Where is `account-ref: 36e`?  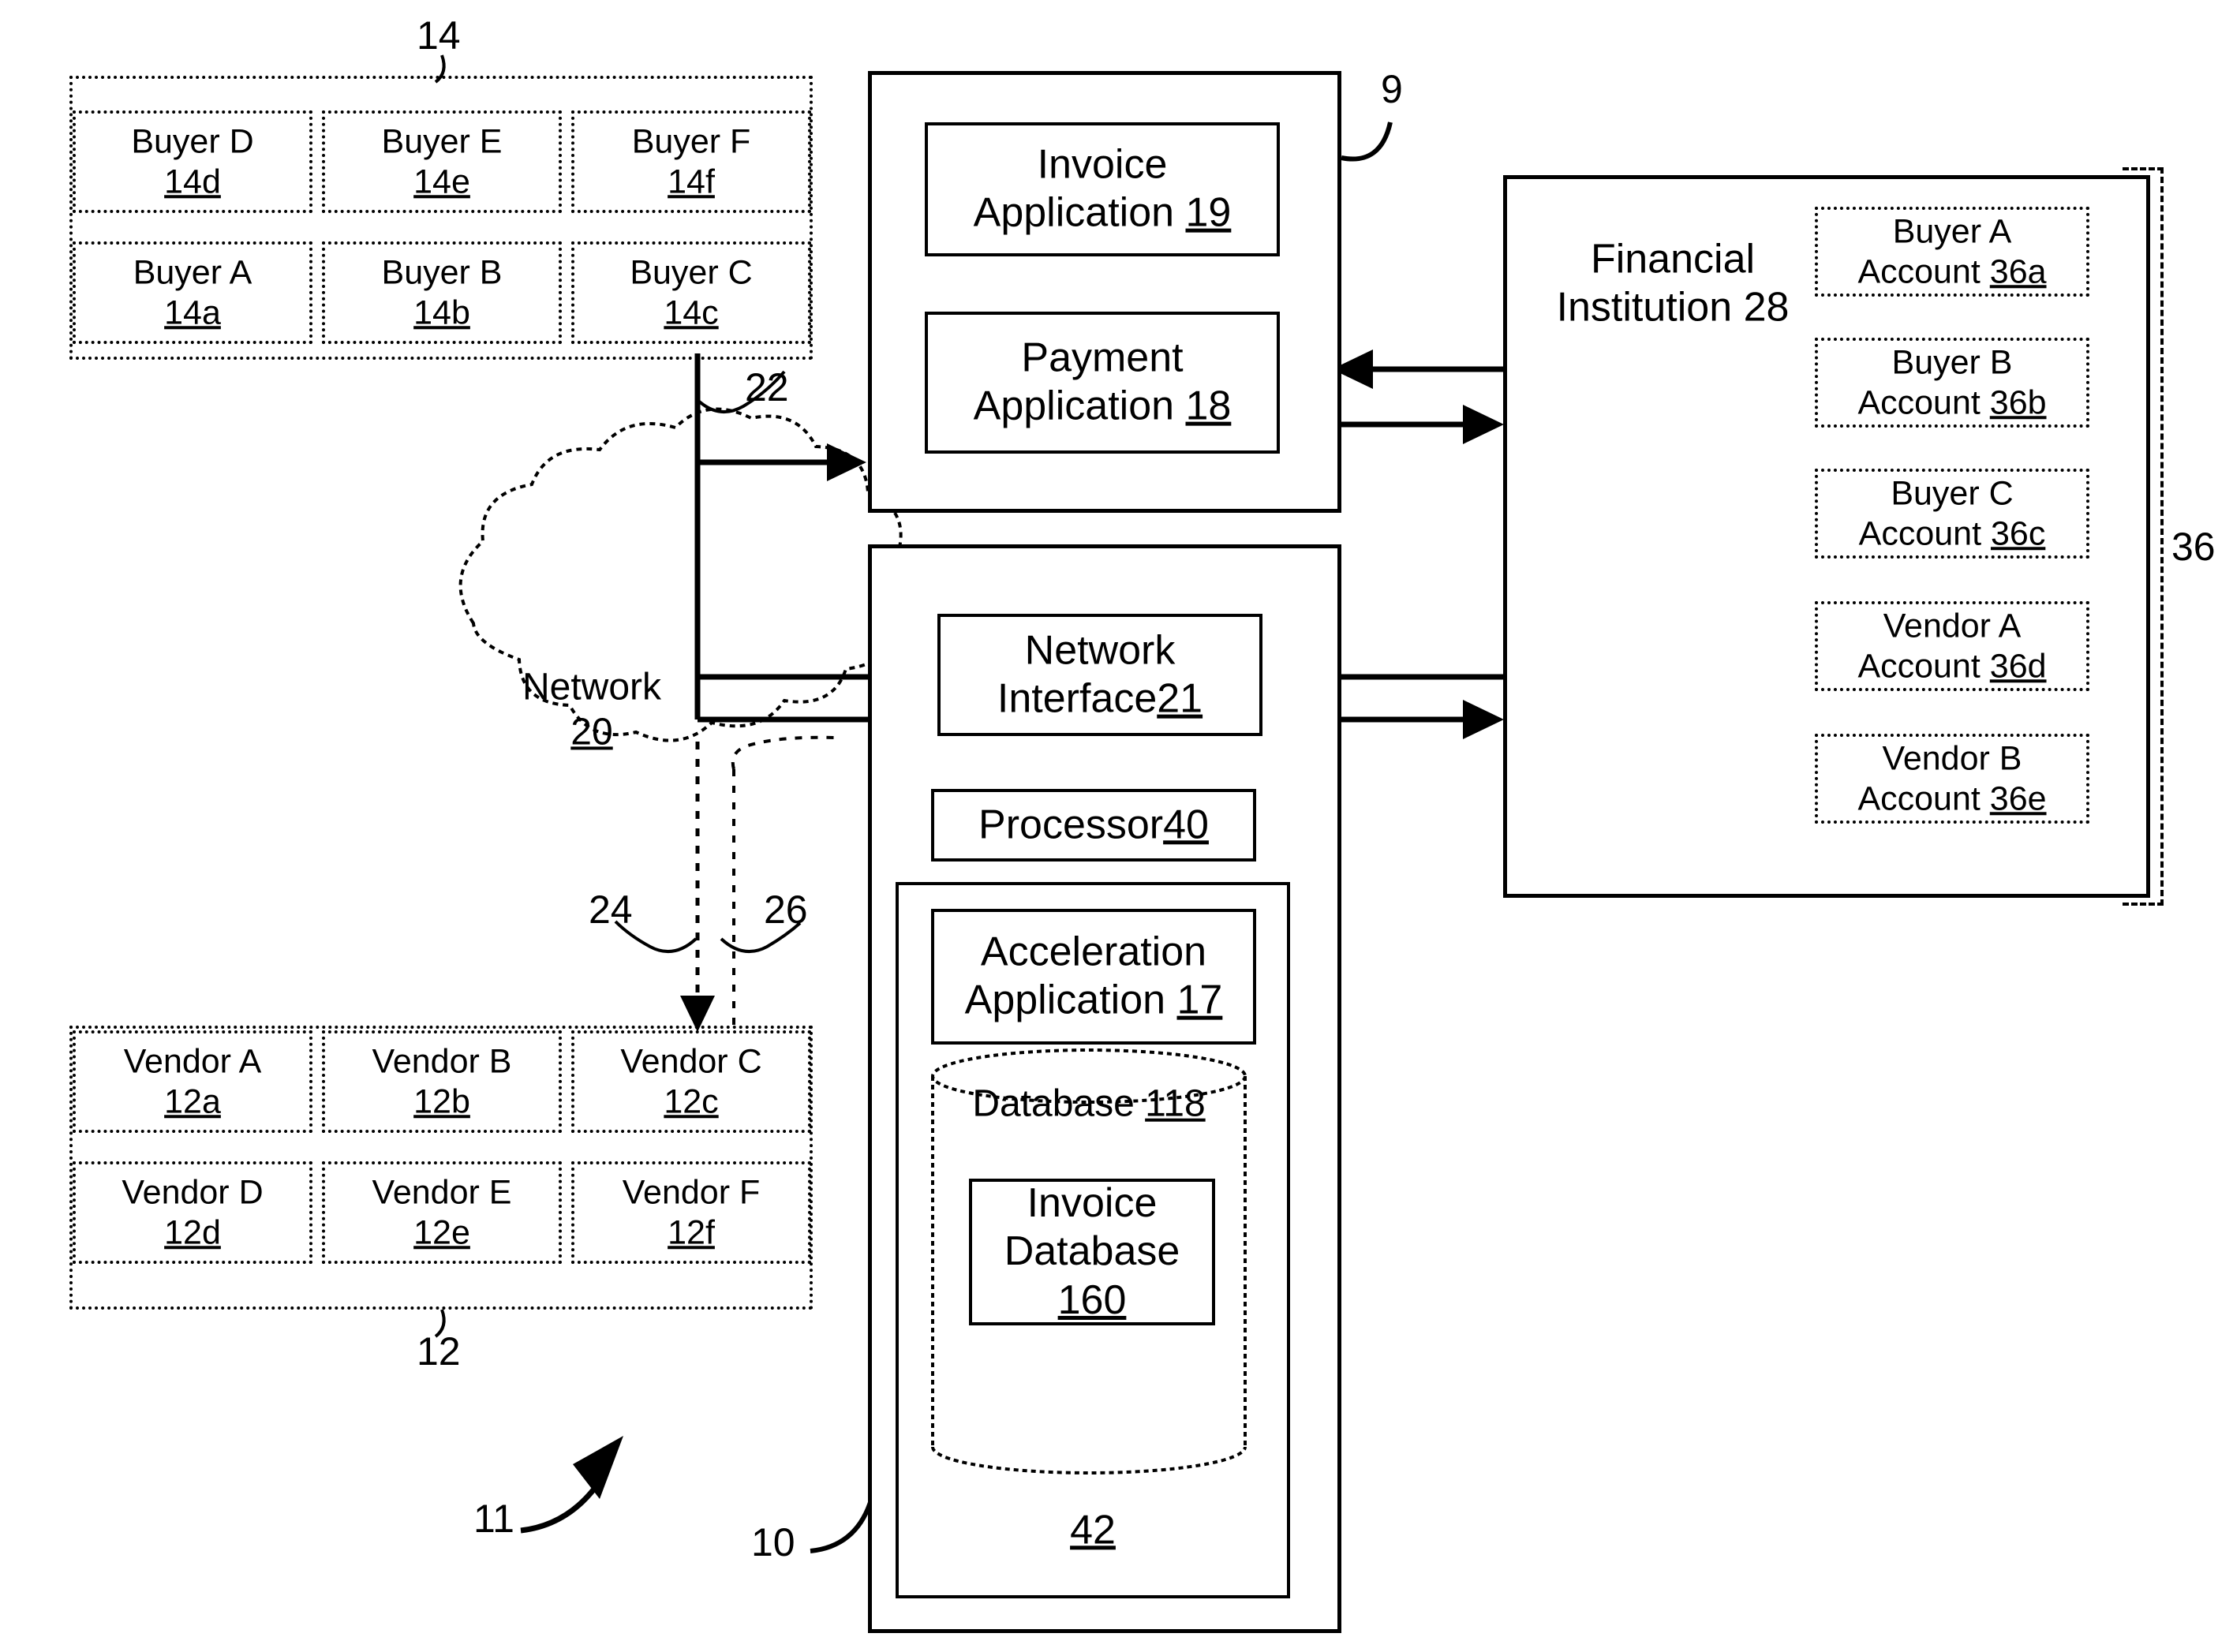
account-ref: 36e is located at coordinates (2018, 798).